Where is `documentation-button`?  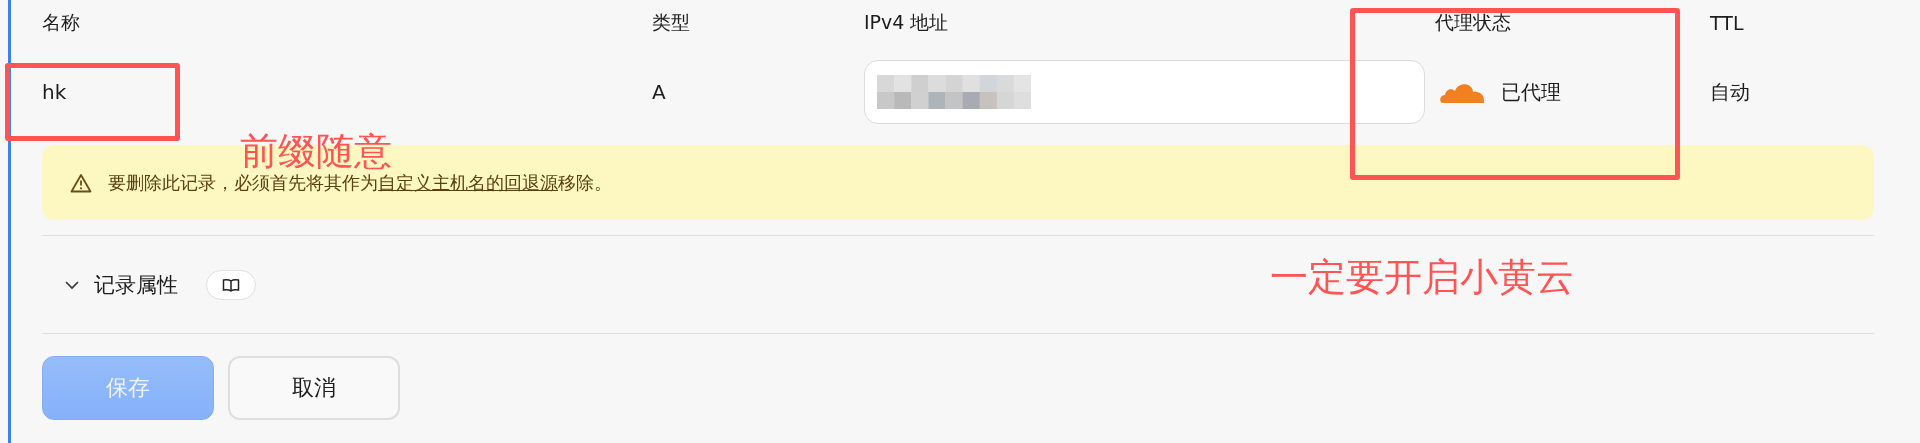
documentation-button is located at coordinates (231, 284).